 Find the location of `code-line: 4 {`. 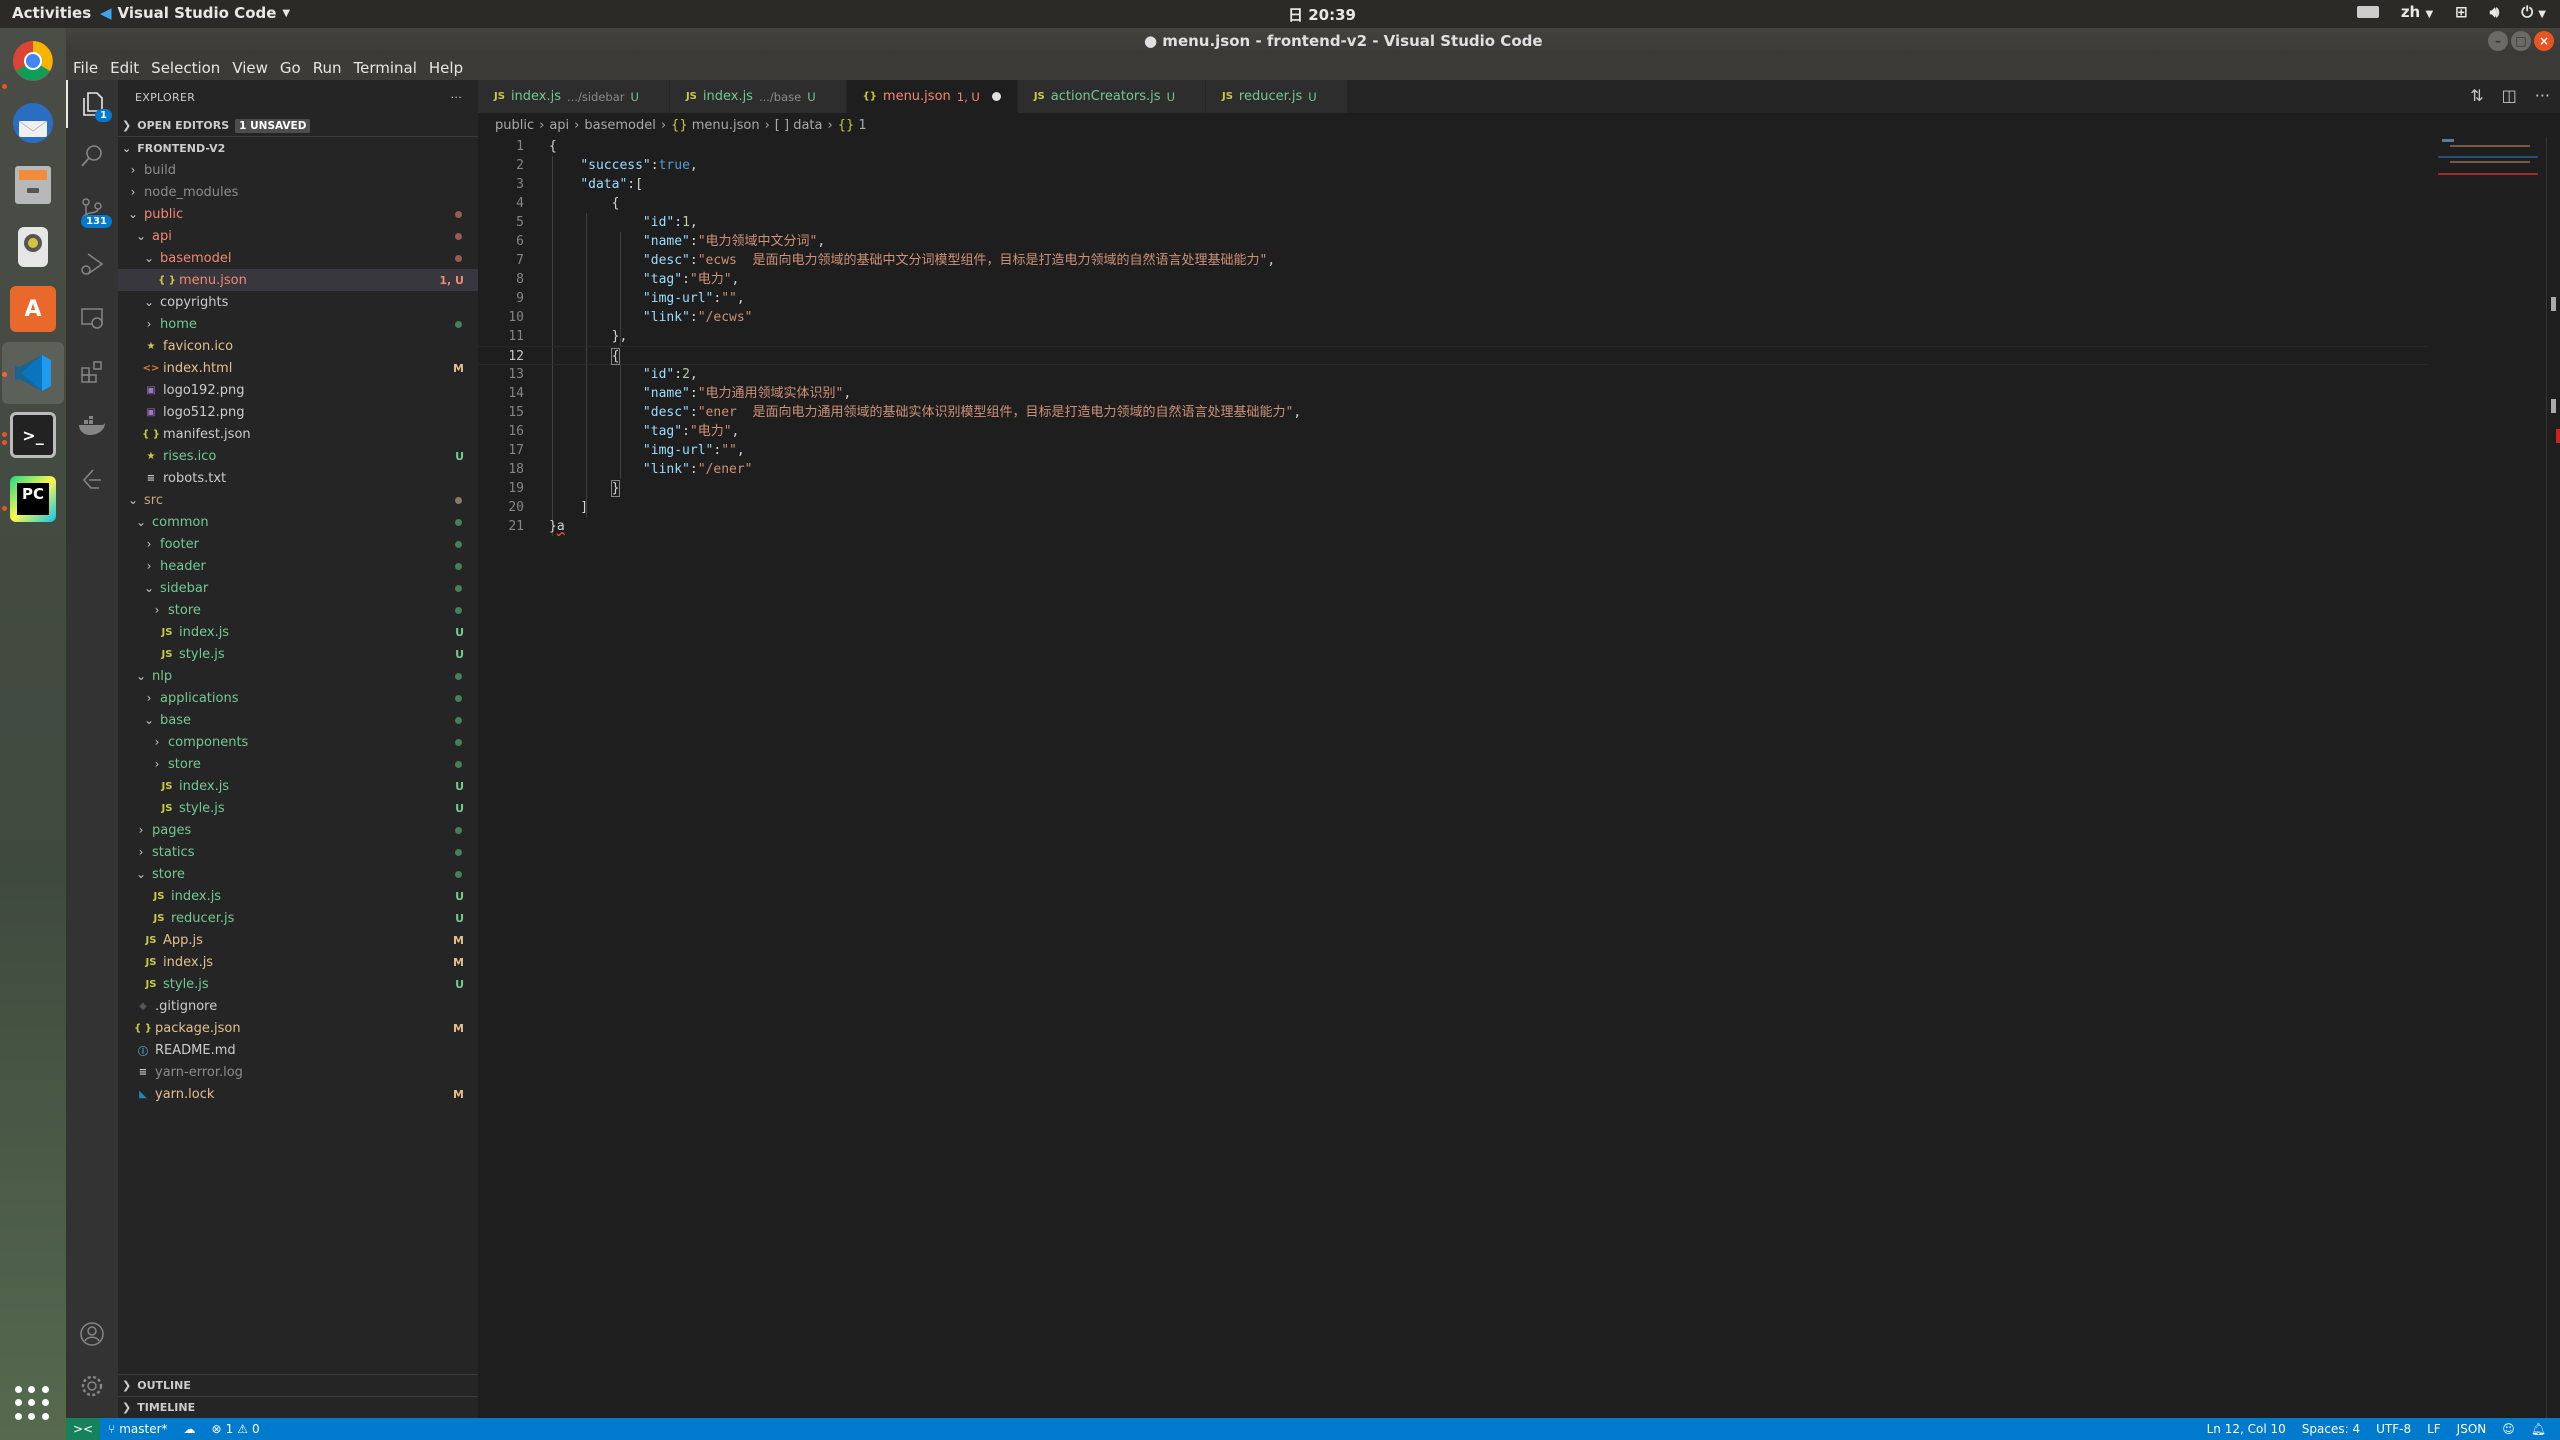

code-line: 4 { is located at coordinates (1478, 203).